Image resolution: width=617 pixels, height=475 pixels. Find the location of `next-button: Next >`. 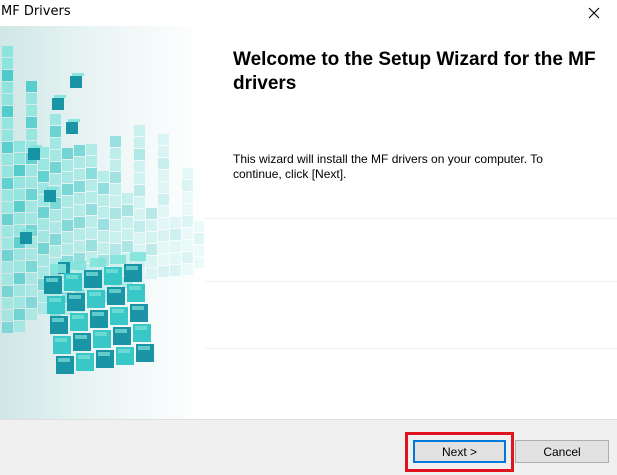

next-button: Next > is located at coordinates (459, 451).